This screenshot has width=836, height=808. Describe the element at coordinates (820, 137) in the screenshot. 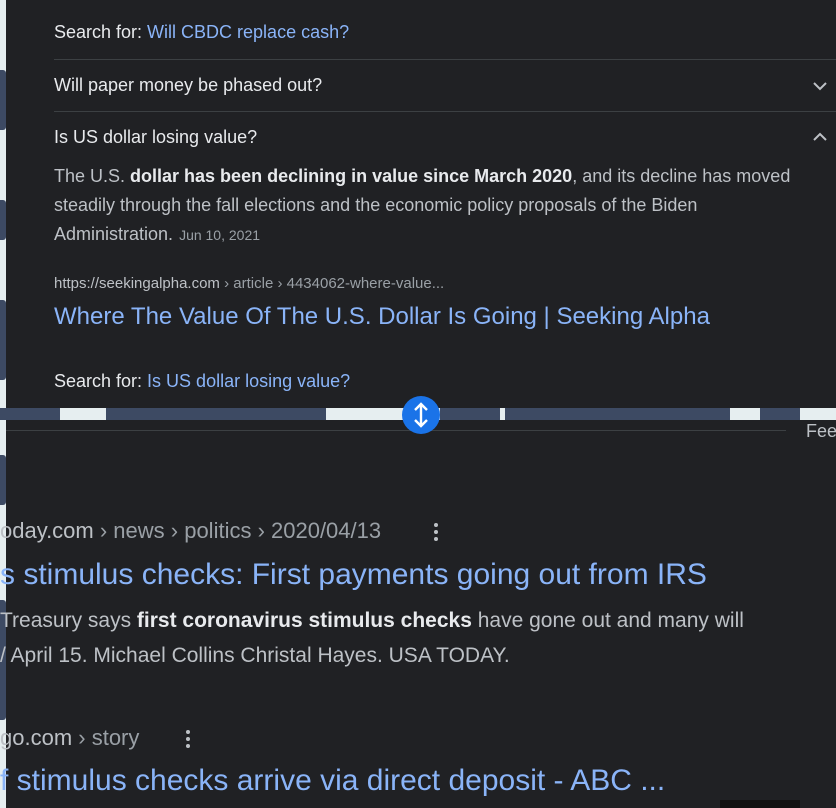

I see `chevron-up-icon` at that location.